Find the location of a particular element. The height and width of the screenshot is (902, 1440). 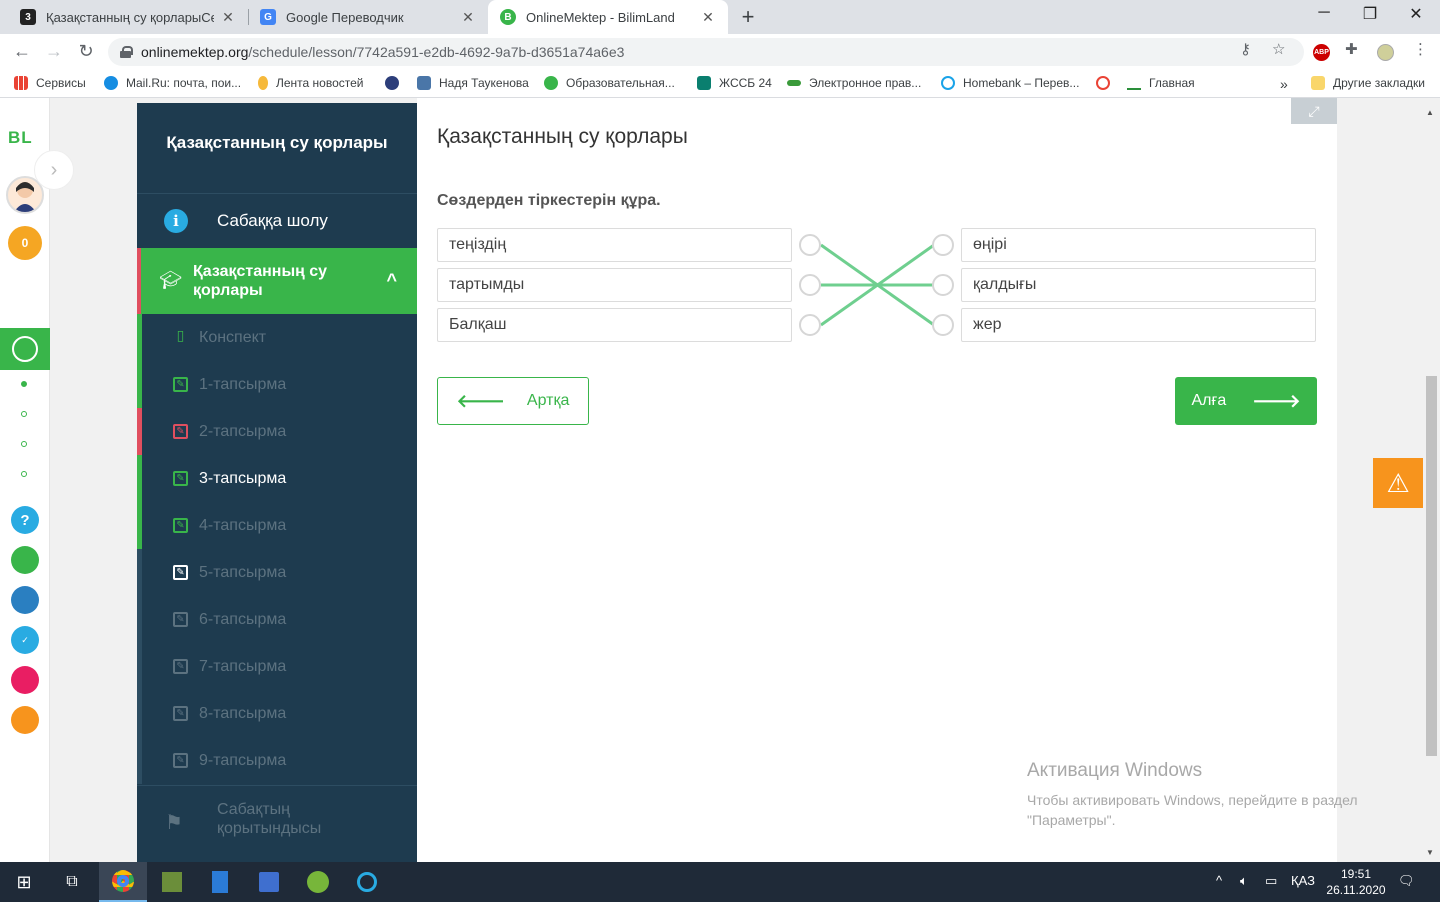

key-icon: ⚷ is located at coordinates (1245, 49).